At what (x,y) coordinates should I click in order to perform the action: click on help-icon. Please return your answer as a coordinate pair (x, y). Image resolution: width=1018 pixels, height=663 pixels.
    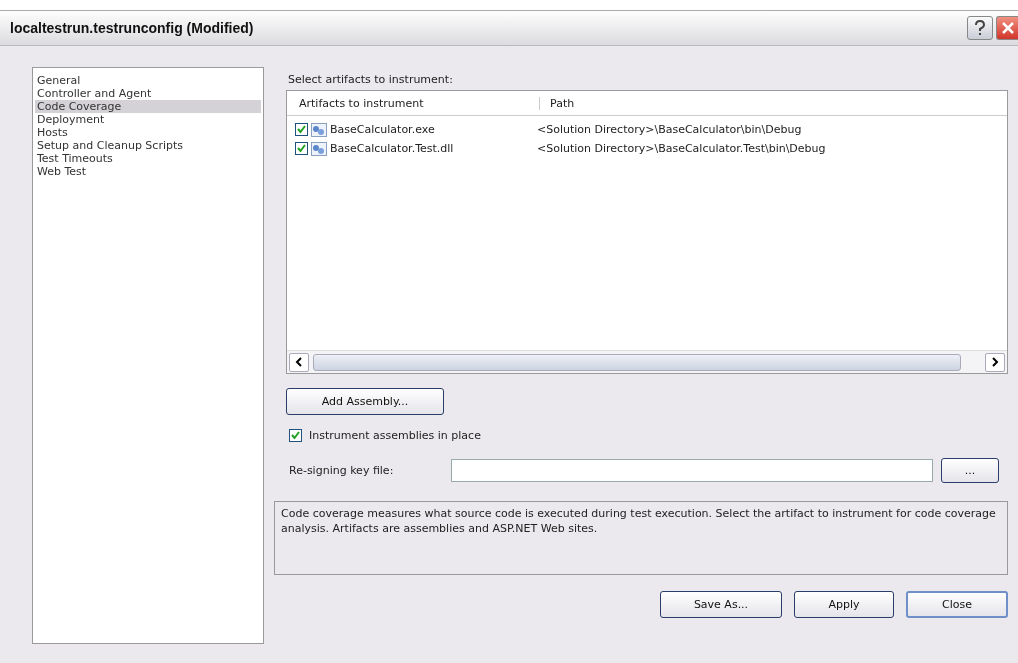
    Looking at the image, I should click on (980, 28).